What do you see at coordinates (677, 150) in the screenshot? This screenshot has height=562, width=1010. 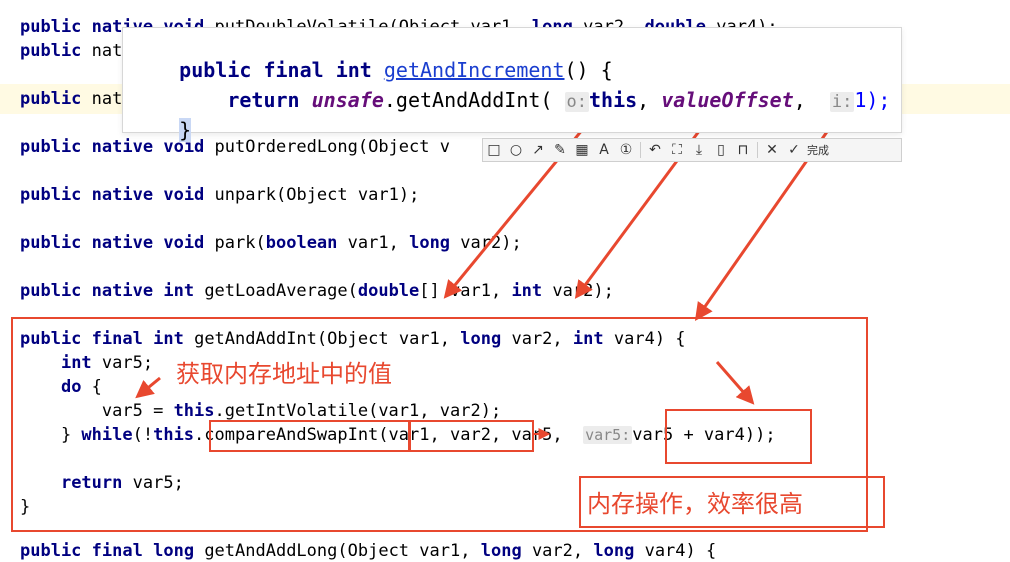 I see `crop-icon: ⛶` at bounding box center [677, 150].